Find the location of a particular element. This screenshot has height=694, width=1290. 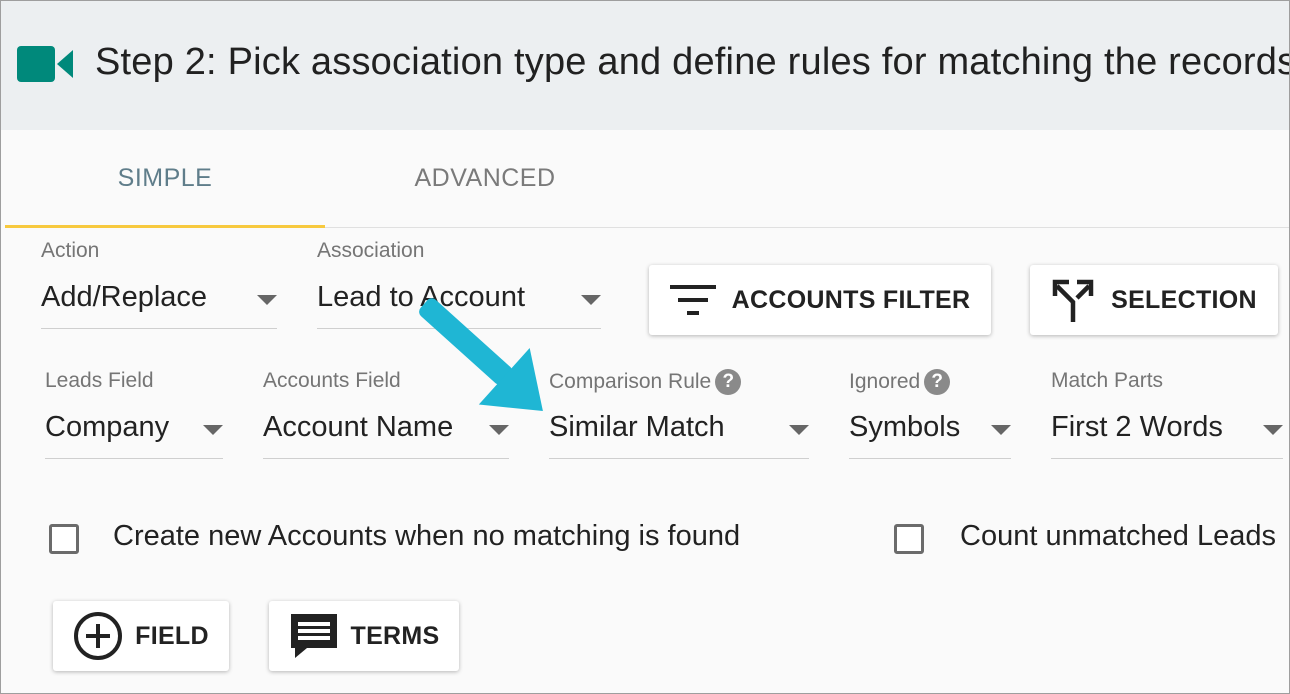

ignored-select: Symbols is located at coordinates (930, 431).